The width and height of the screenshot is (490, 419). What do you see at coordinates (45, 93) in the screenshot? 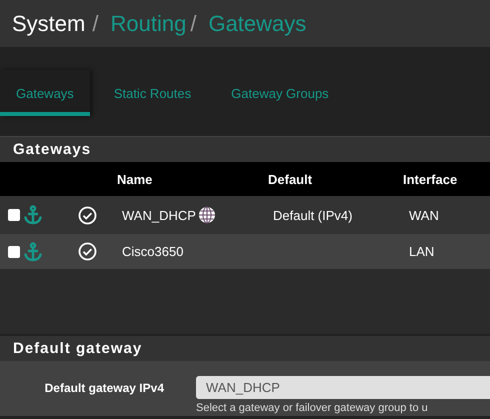
I see `tab: Gateways` at bounding box center [45, 93].